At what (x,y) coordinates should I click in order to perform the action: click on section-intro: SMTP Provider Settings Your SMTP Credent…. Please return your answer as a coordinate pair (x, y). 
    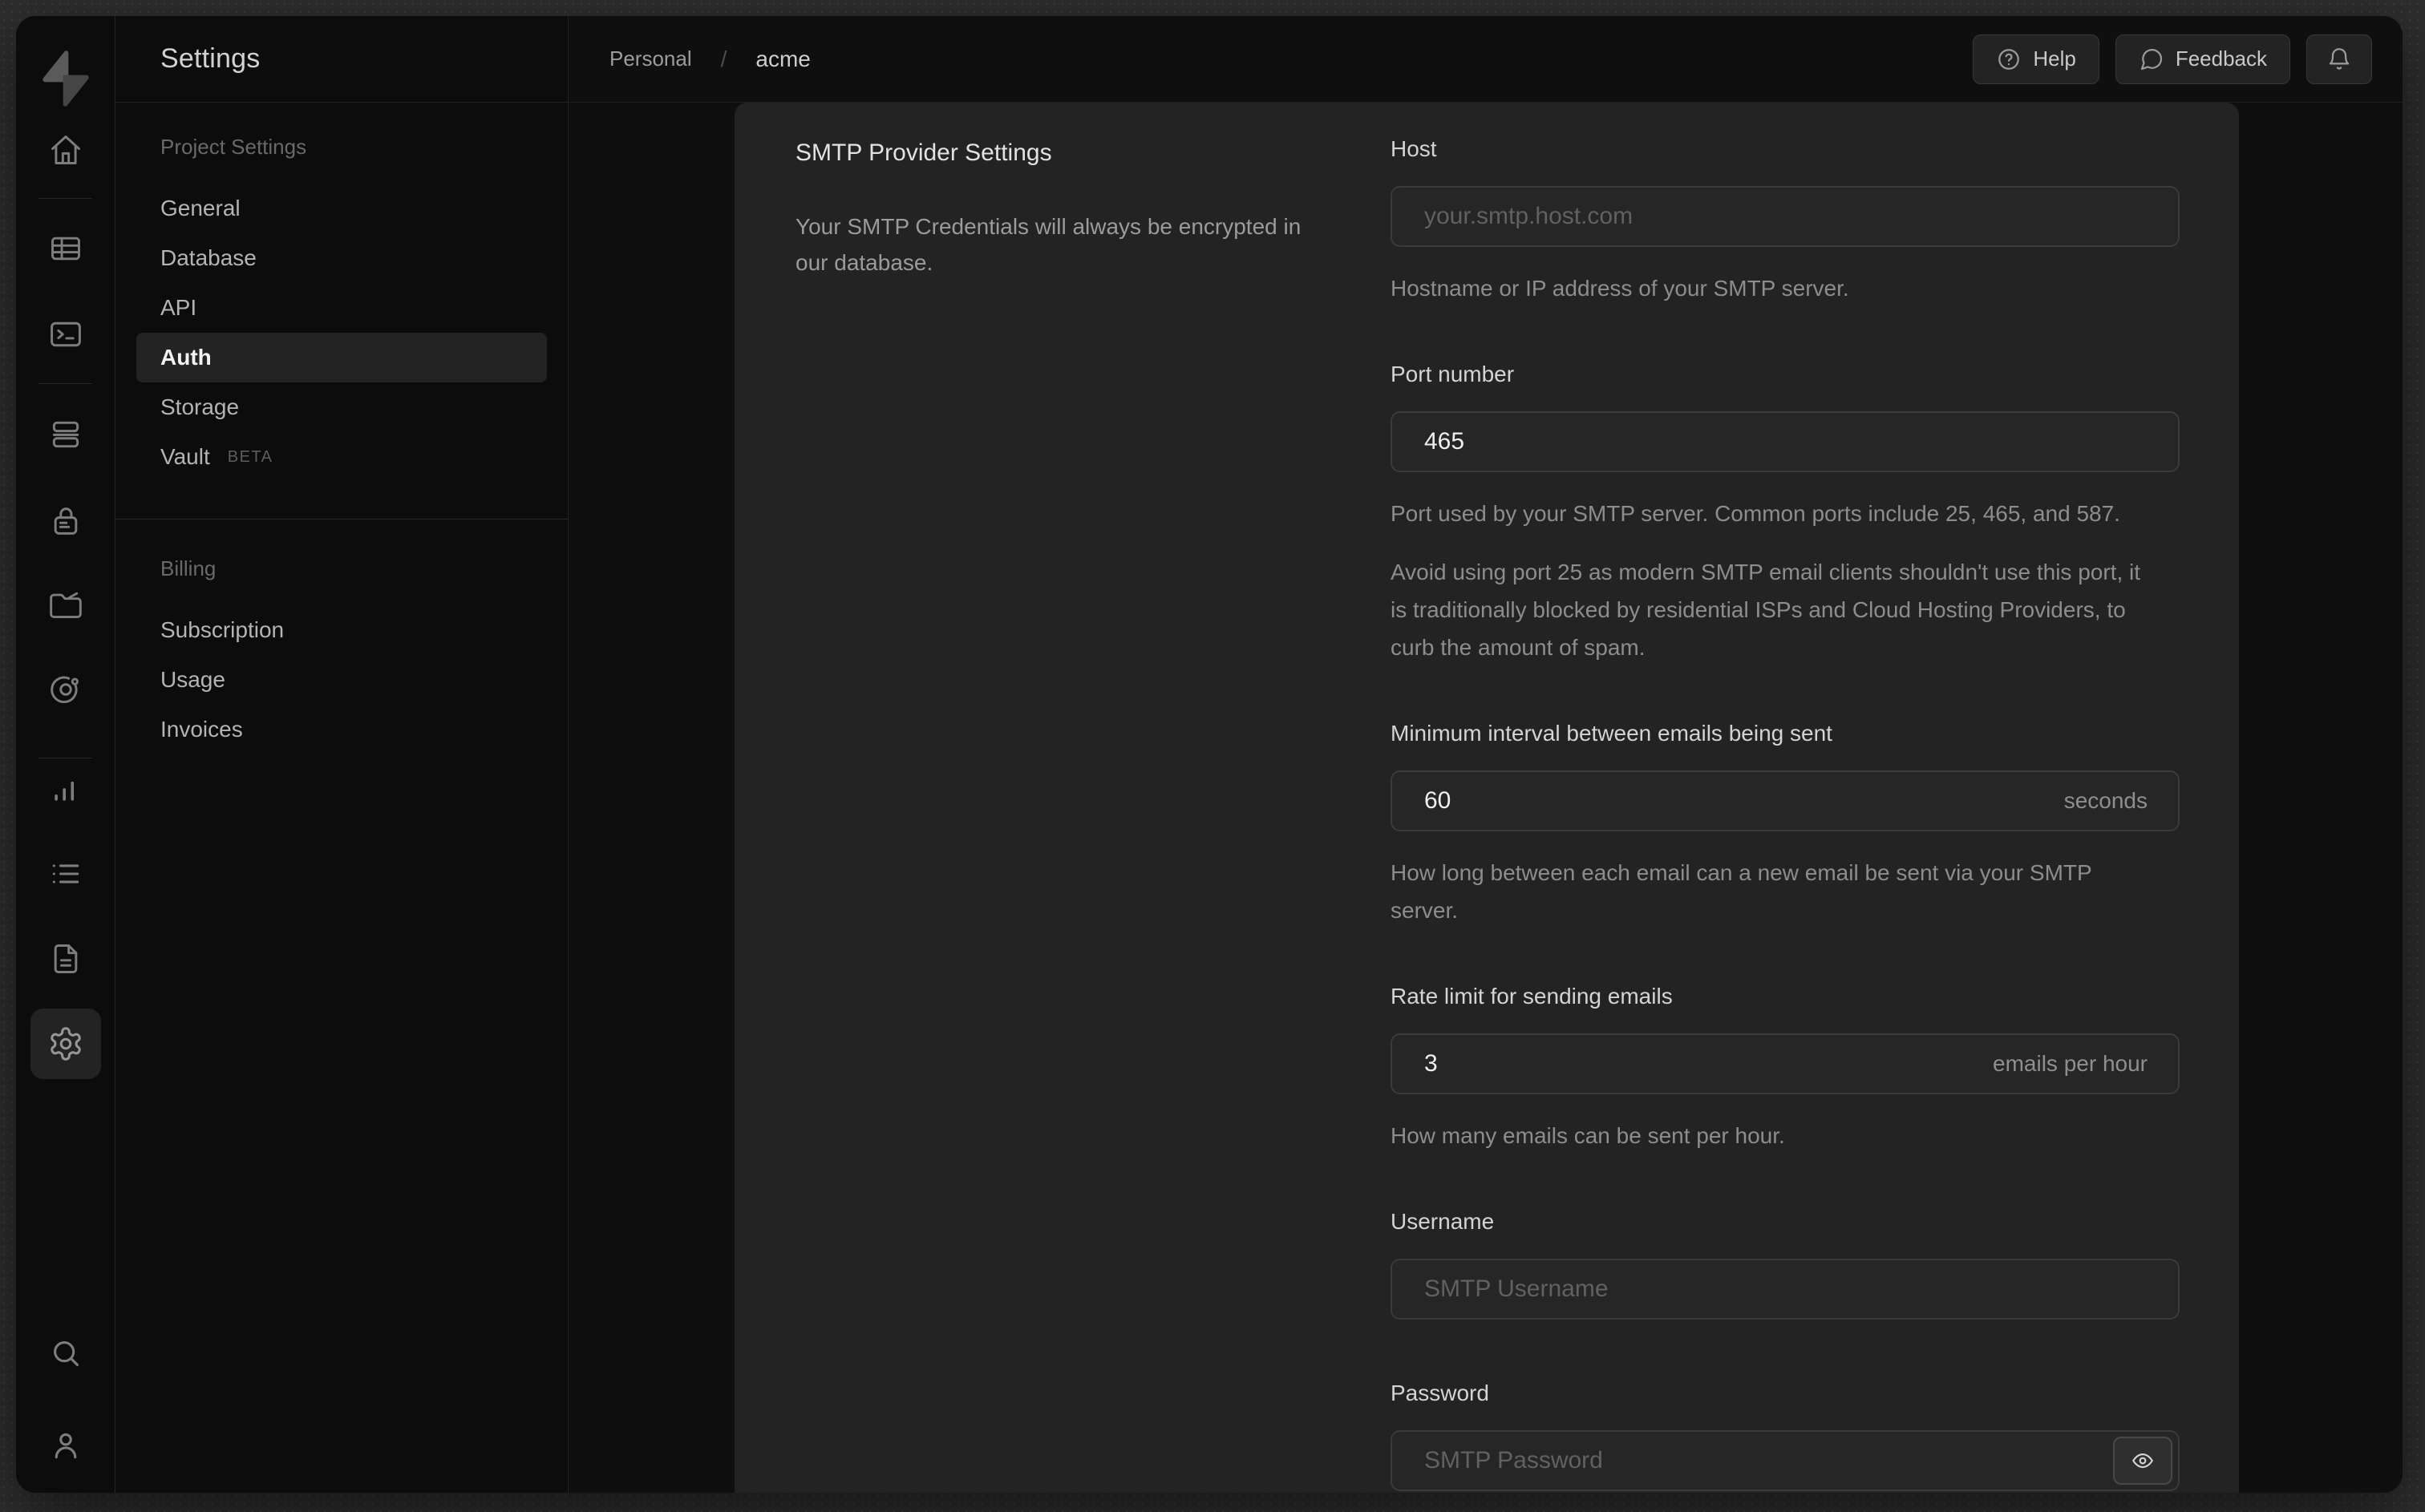
    Looking at the image, I should click on (1060, 210).